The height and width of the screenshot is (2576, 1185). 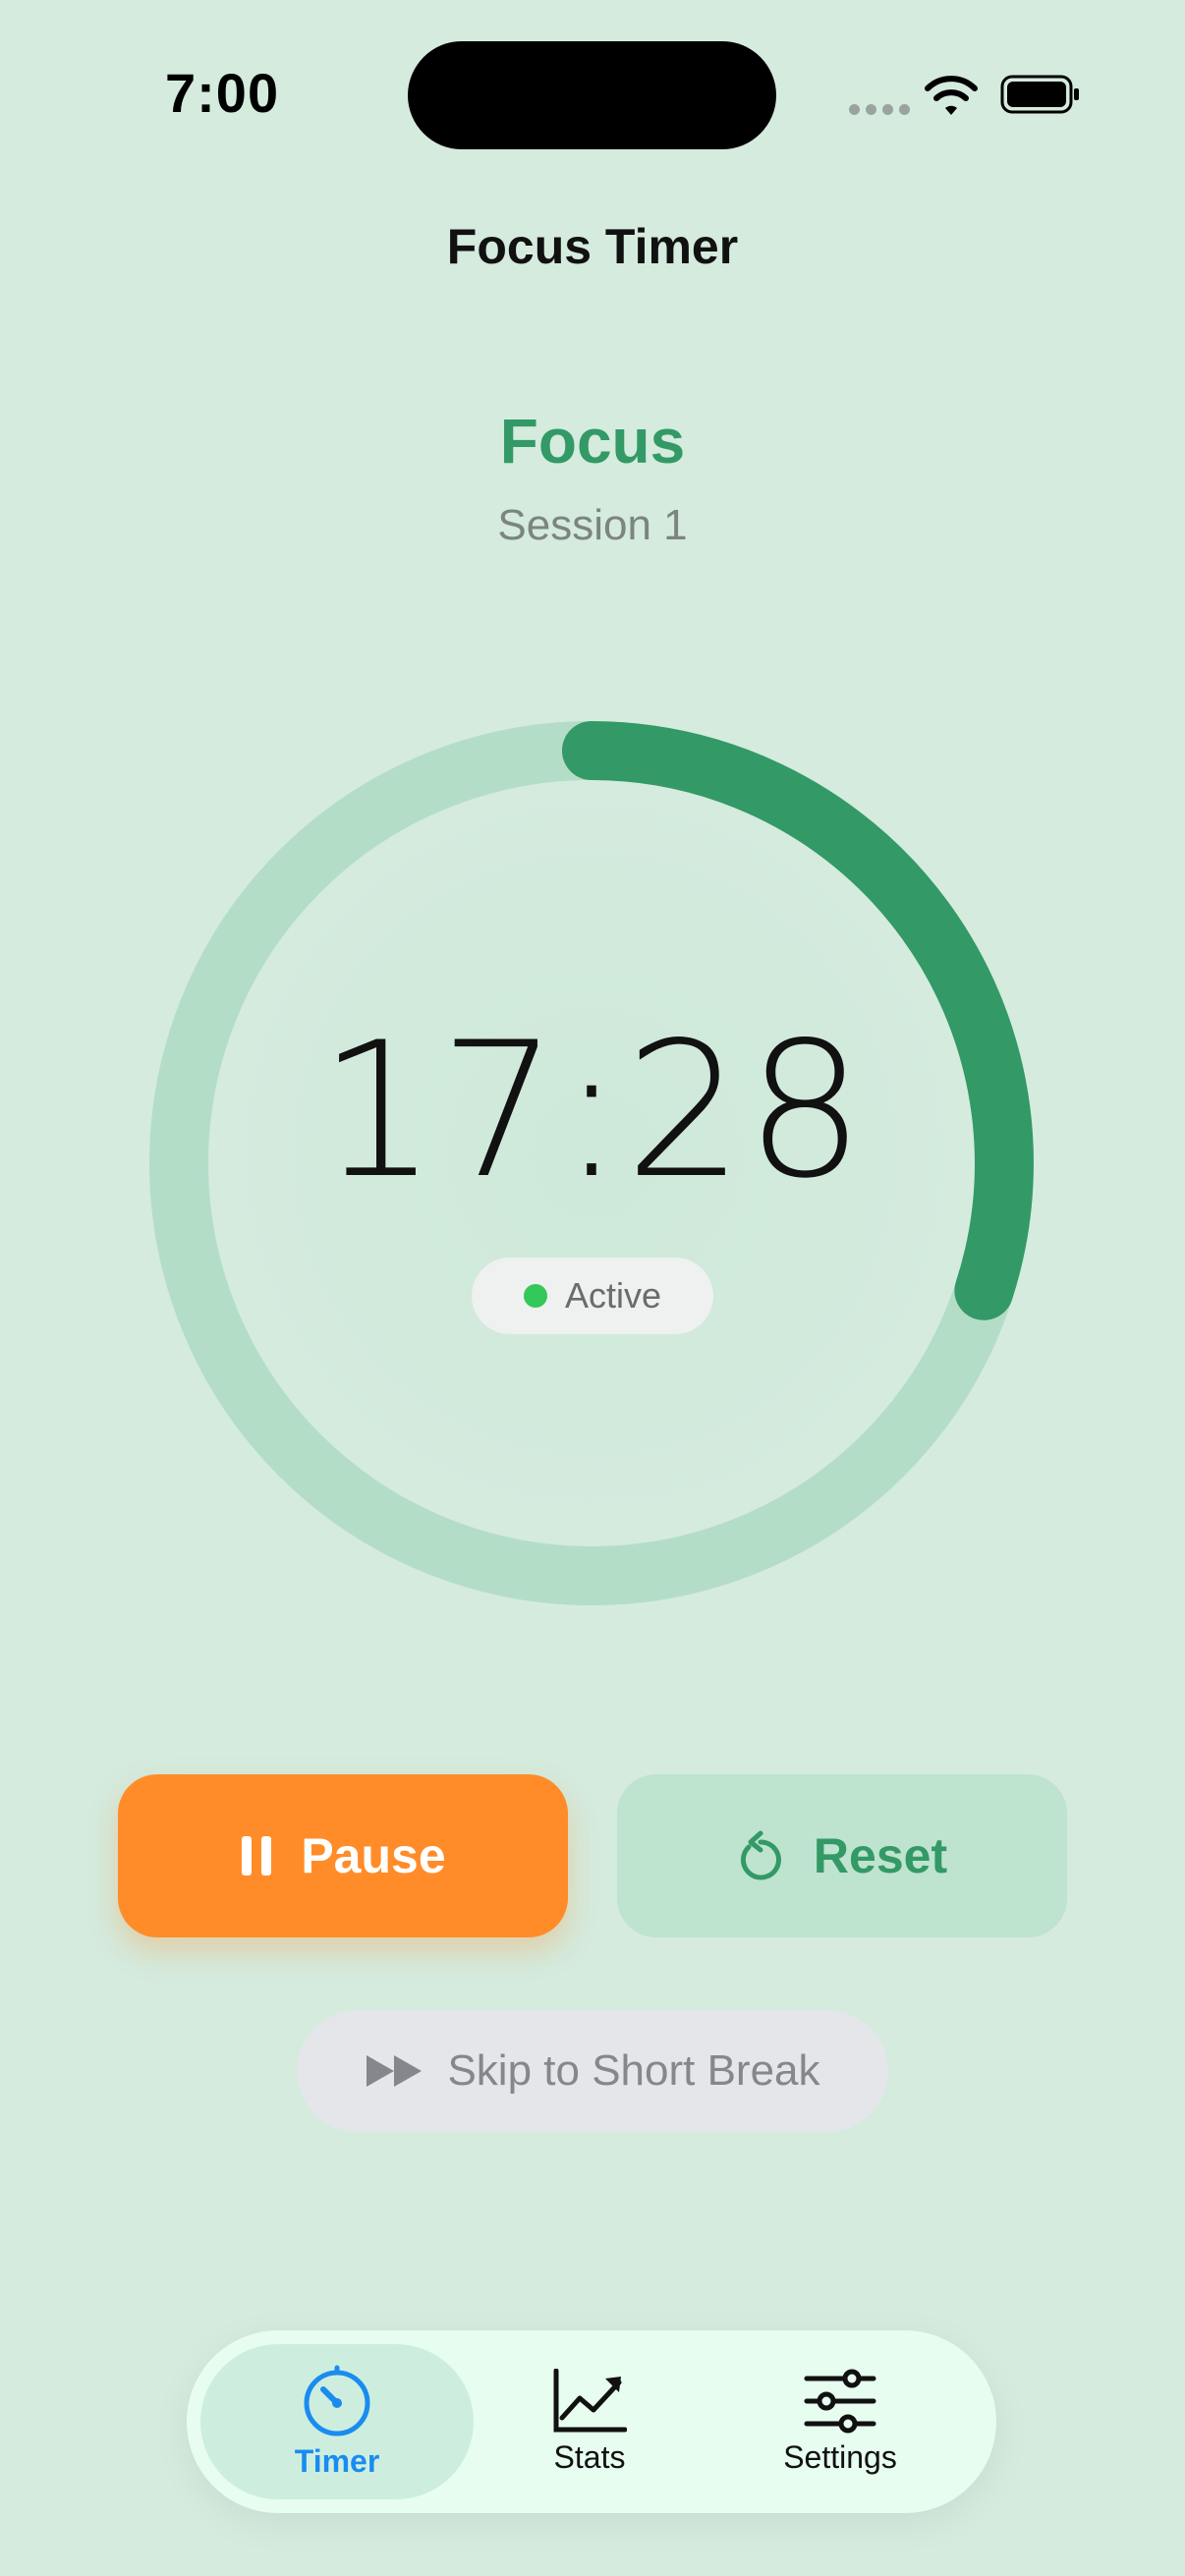 I want to click on tab-settings: Settings, so click(x=841, y=2421).